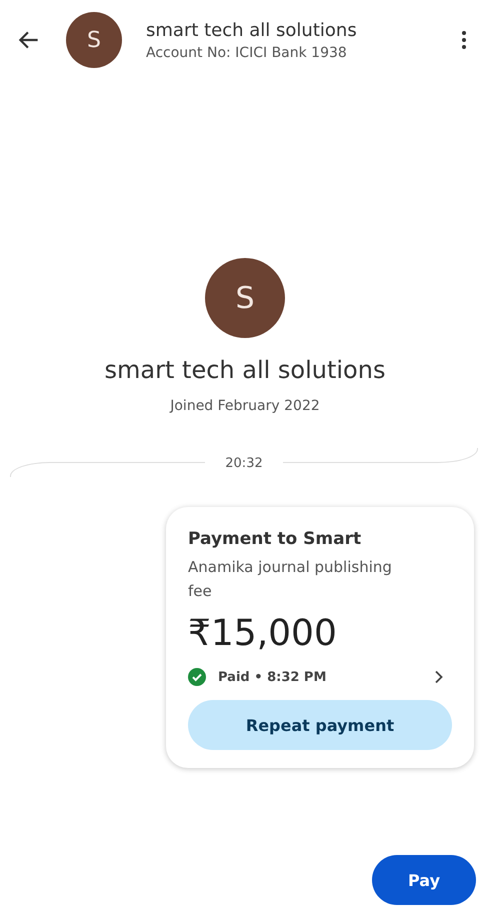 This screenshot has width=490, height=922. What do you see at coordinates (197, 677) in the screenshot?
I see `check-icon` at bounding box center [197, 677].